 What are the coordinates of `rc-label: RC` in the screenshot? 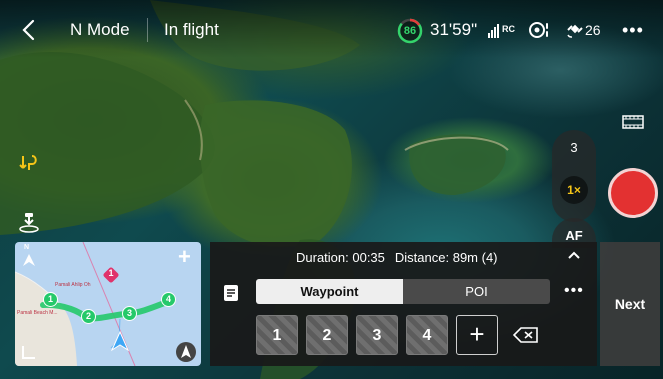 It's located at (508, 29).